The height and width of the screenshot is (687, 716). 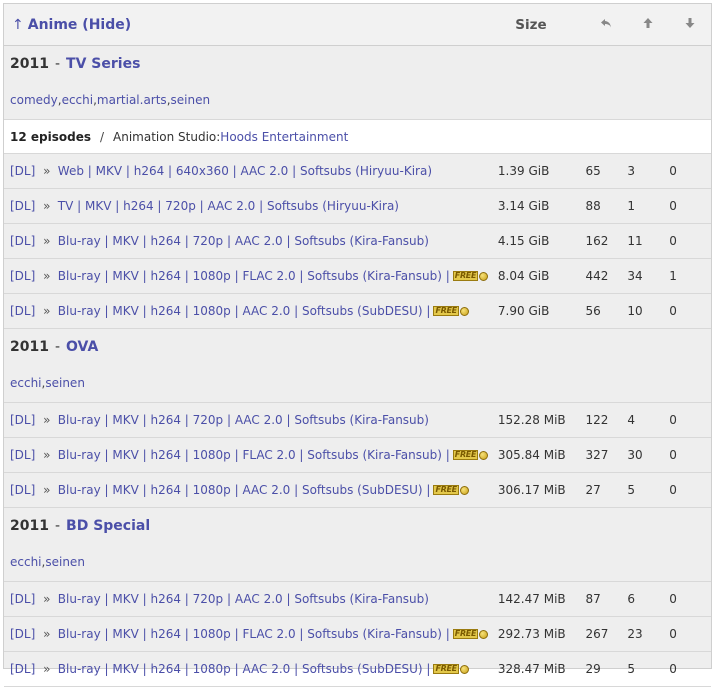 What do you see at coordinates (357, 383) in the screenshot?
I see `tag-list: ecchi, seinen` at bounding box center [357, 383].